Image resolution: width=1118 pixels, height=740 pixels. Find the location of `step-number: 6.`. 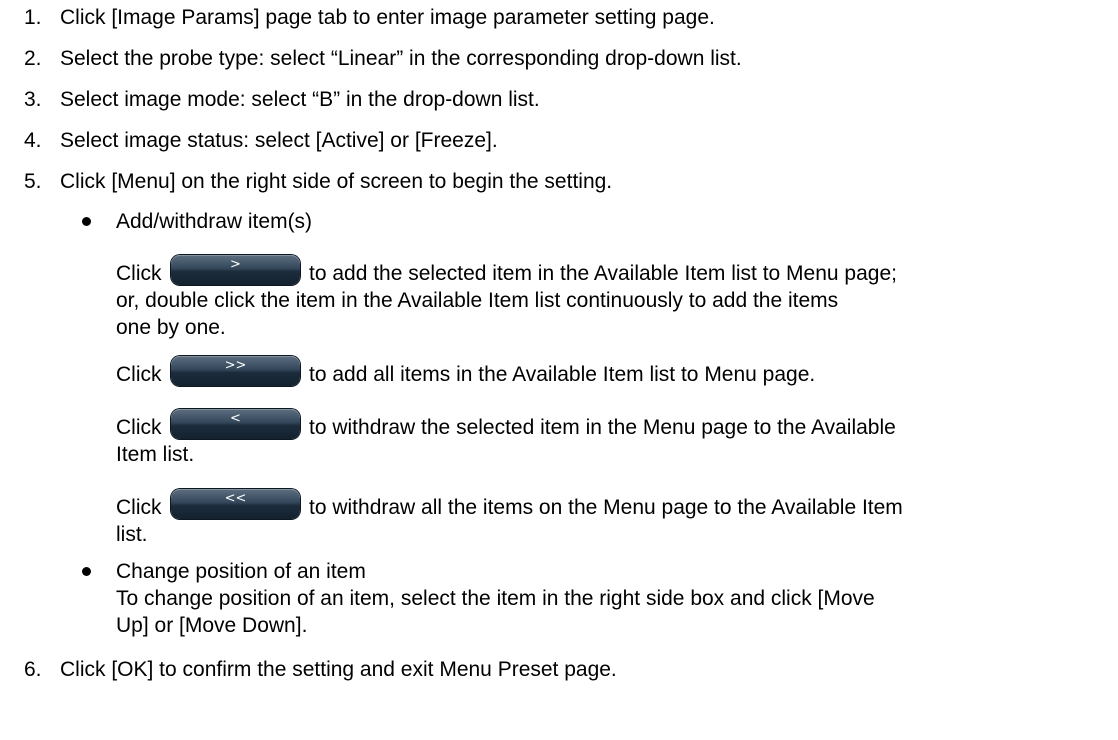

step-number: 6. is located at coordinates (33, 669).